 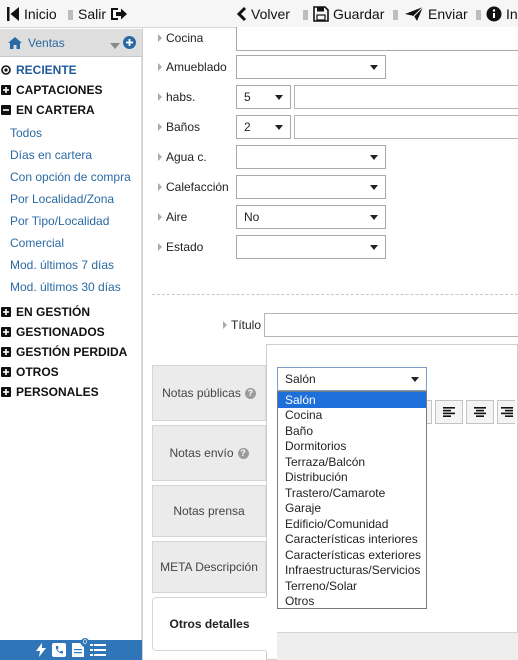 I want to click on banos-text-input, so click(x=406, y=127).